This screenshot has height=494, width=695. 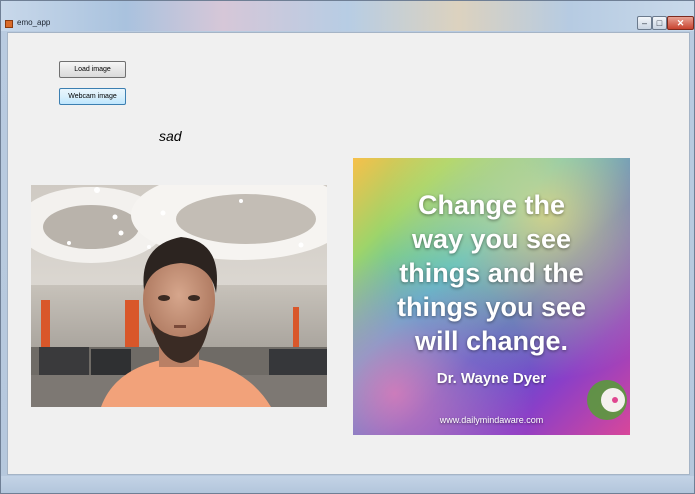 I want to click on minimize-icon: –, so click(x=644, y=23).